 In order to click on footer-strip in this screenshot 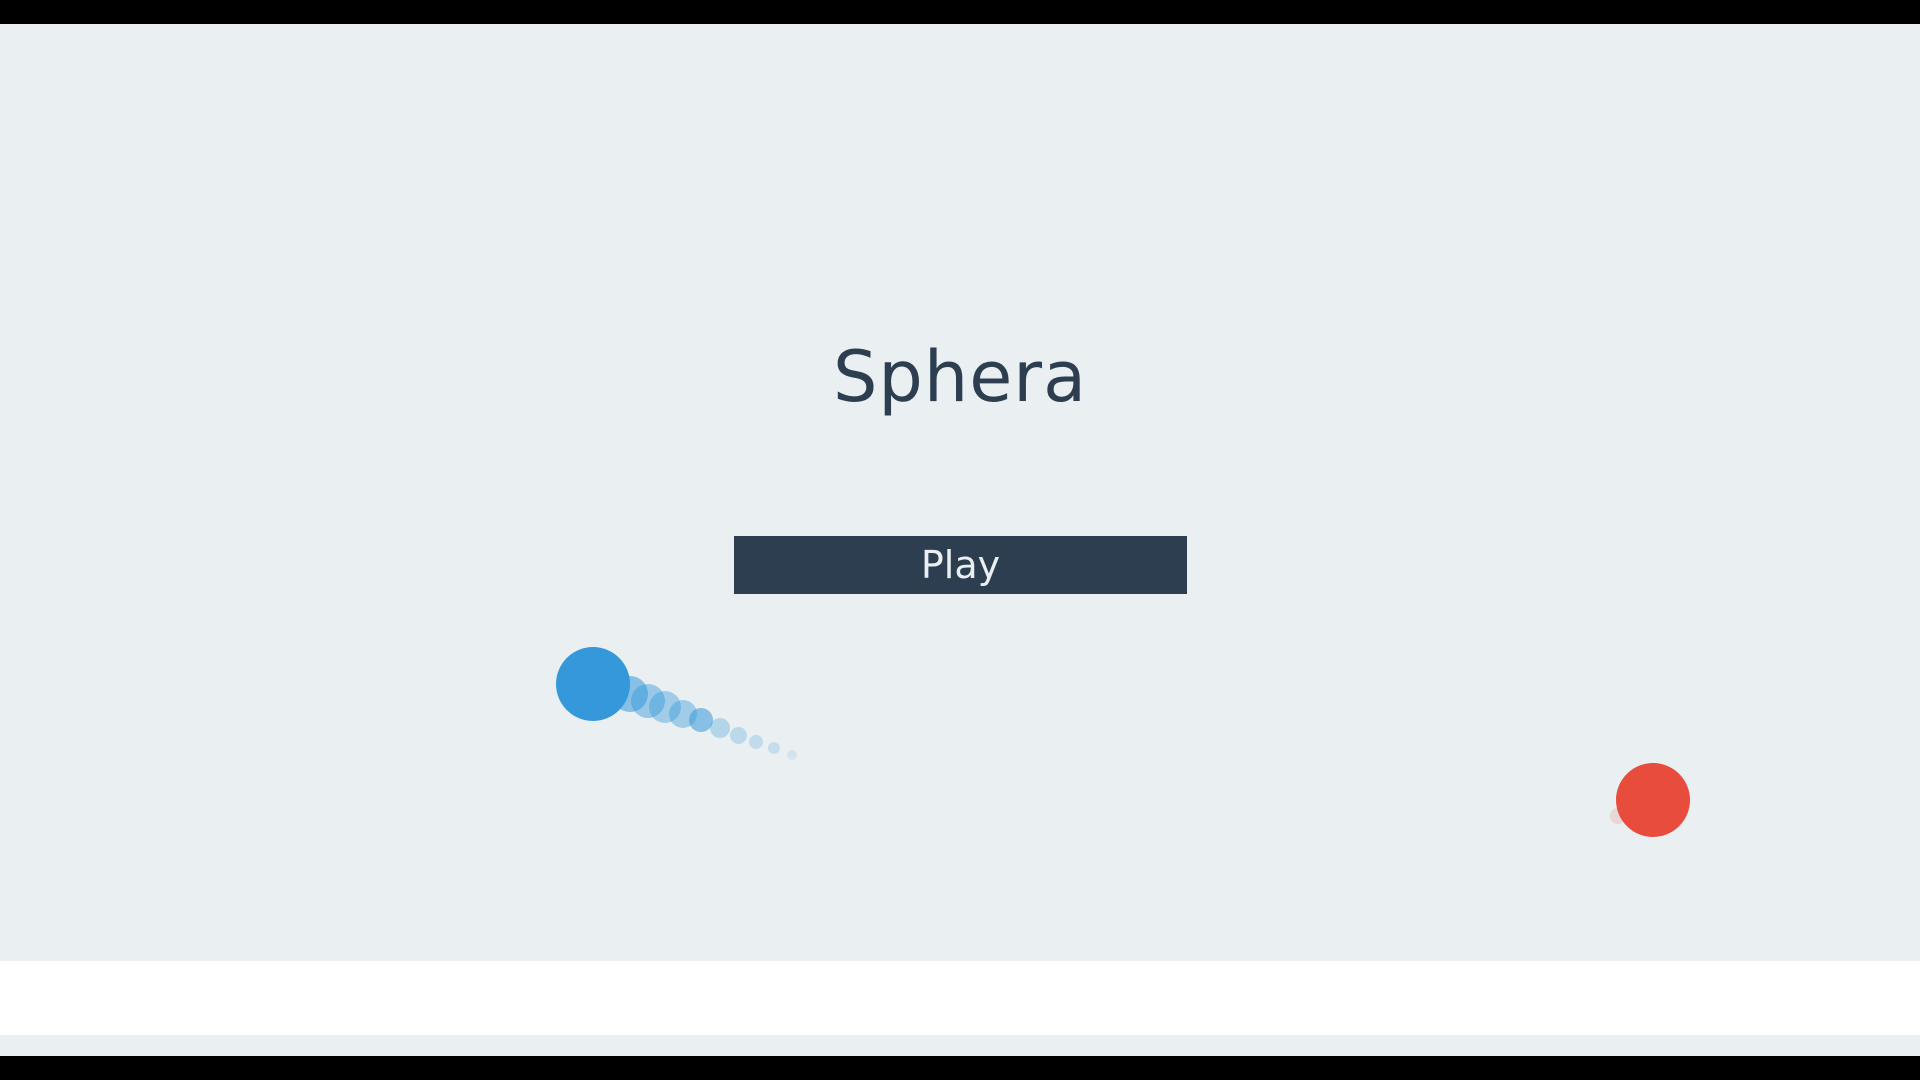, I will do `click(960, 998)`.